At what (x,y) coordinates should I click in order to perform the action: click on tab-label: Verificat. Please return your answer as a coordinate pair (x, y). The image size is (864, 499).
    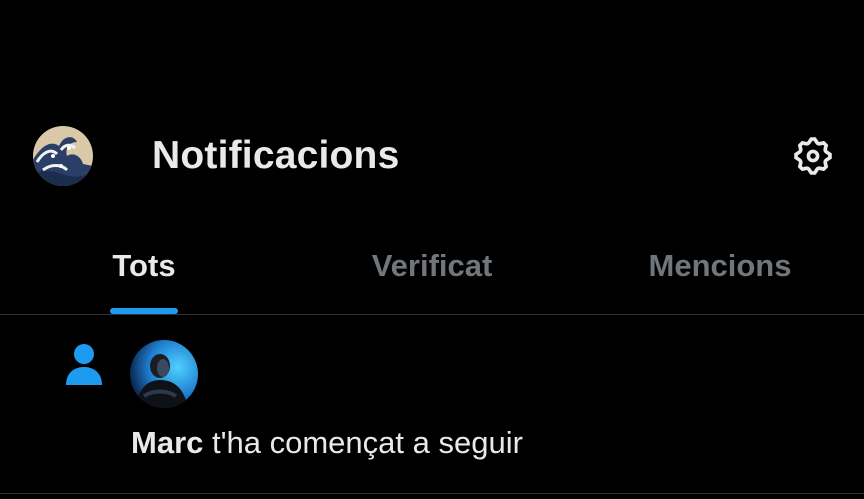
    Looking at the image, I should click on (432, 265).